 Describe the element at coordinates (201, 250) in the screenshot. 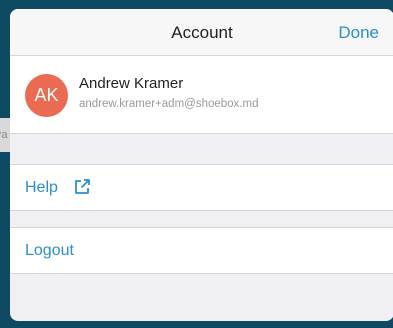

I see `logout-row: Logout` at that location.